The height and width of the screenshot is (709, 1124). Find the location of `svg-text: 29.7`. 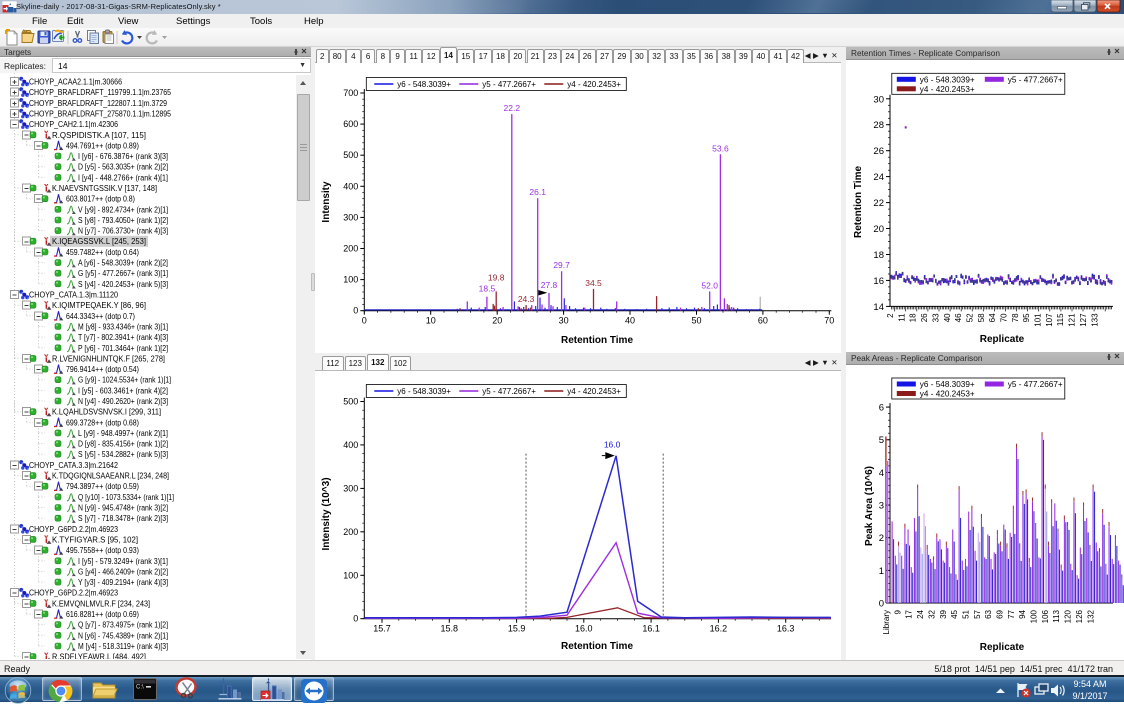

svg-text: 29.7 is located at coordinates (561, 265).